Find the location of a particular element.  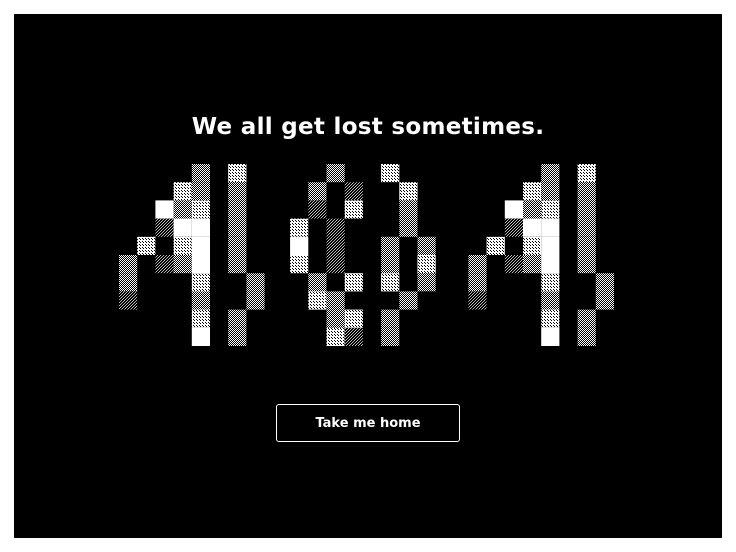

take-me-home-button: Take me home is located at coordinates (368, 423).